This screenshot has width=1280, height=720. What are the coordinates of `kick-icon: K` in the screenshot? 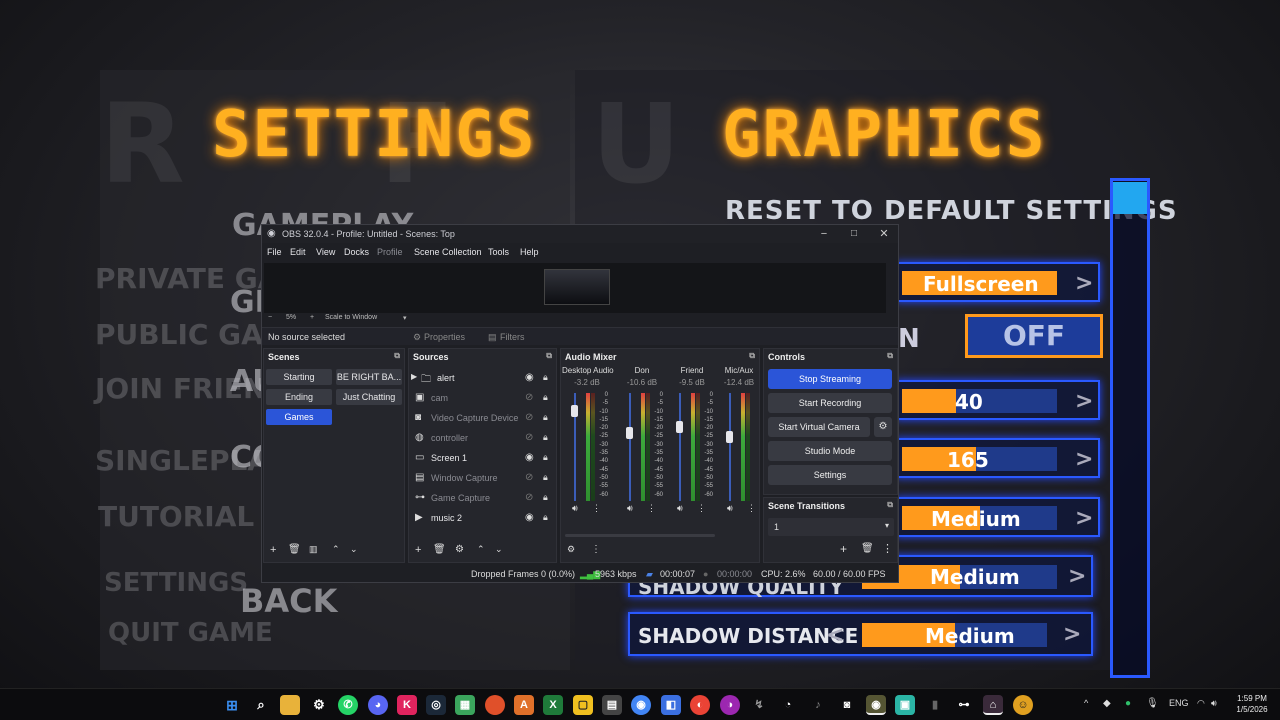 It's located at (407, 705).